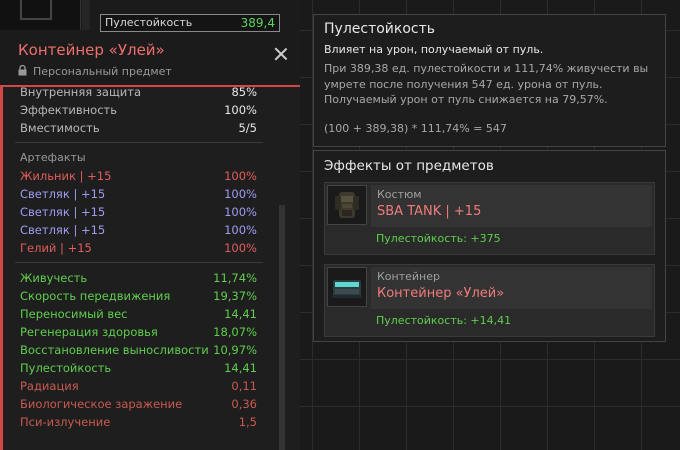 This screenshot has height=450, width=680. Describe the element at coordinates (409, 166) in the screenshot. I see `effects-title: Эффекты от предметов` at that location.